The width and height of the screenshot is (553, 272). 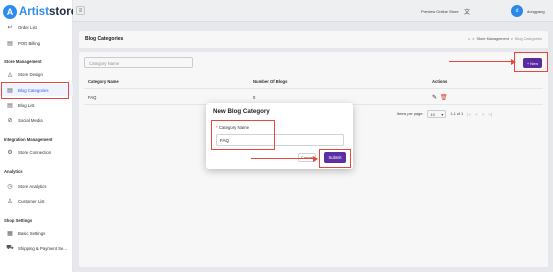 I want to click on section-shop-settings: Shop Settings, so click(x=18, y=220).